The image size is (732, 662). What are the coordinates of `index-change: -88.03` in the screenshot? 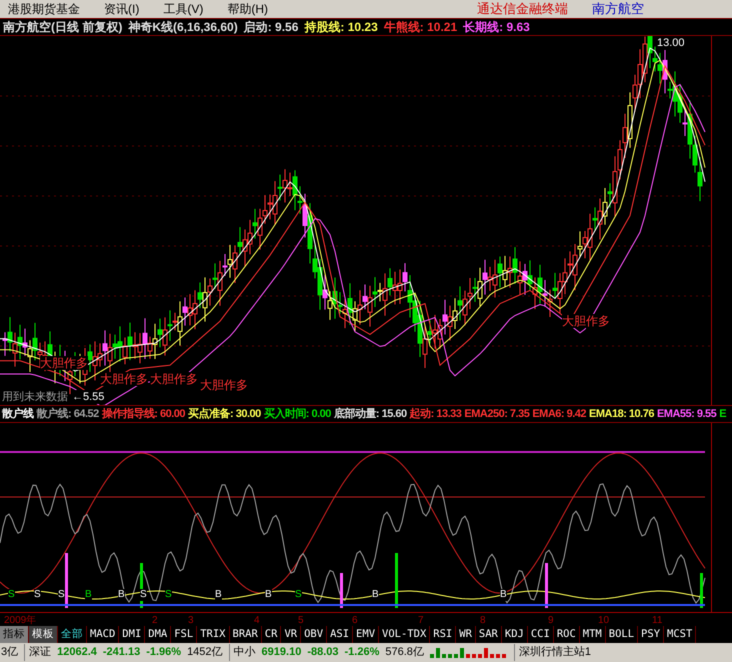 It's located at (323, 652).